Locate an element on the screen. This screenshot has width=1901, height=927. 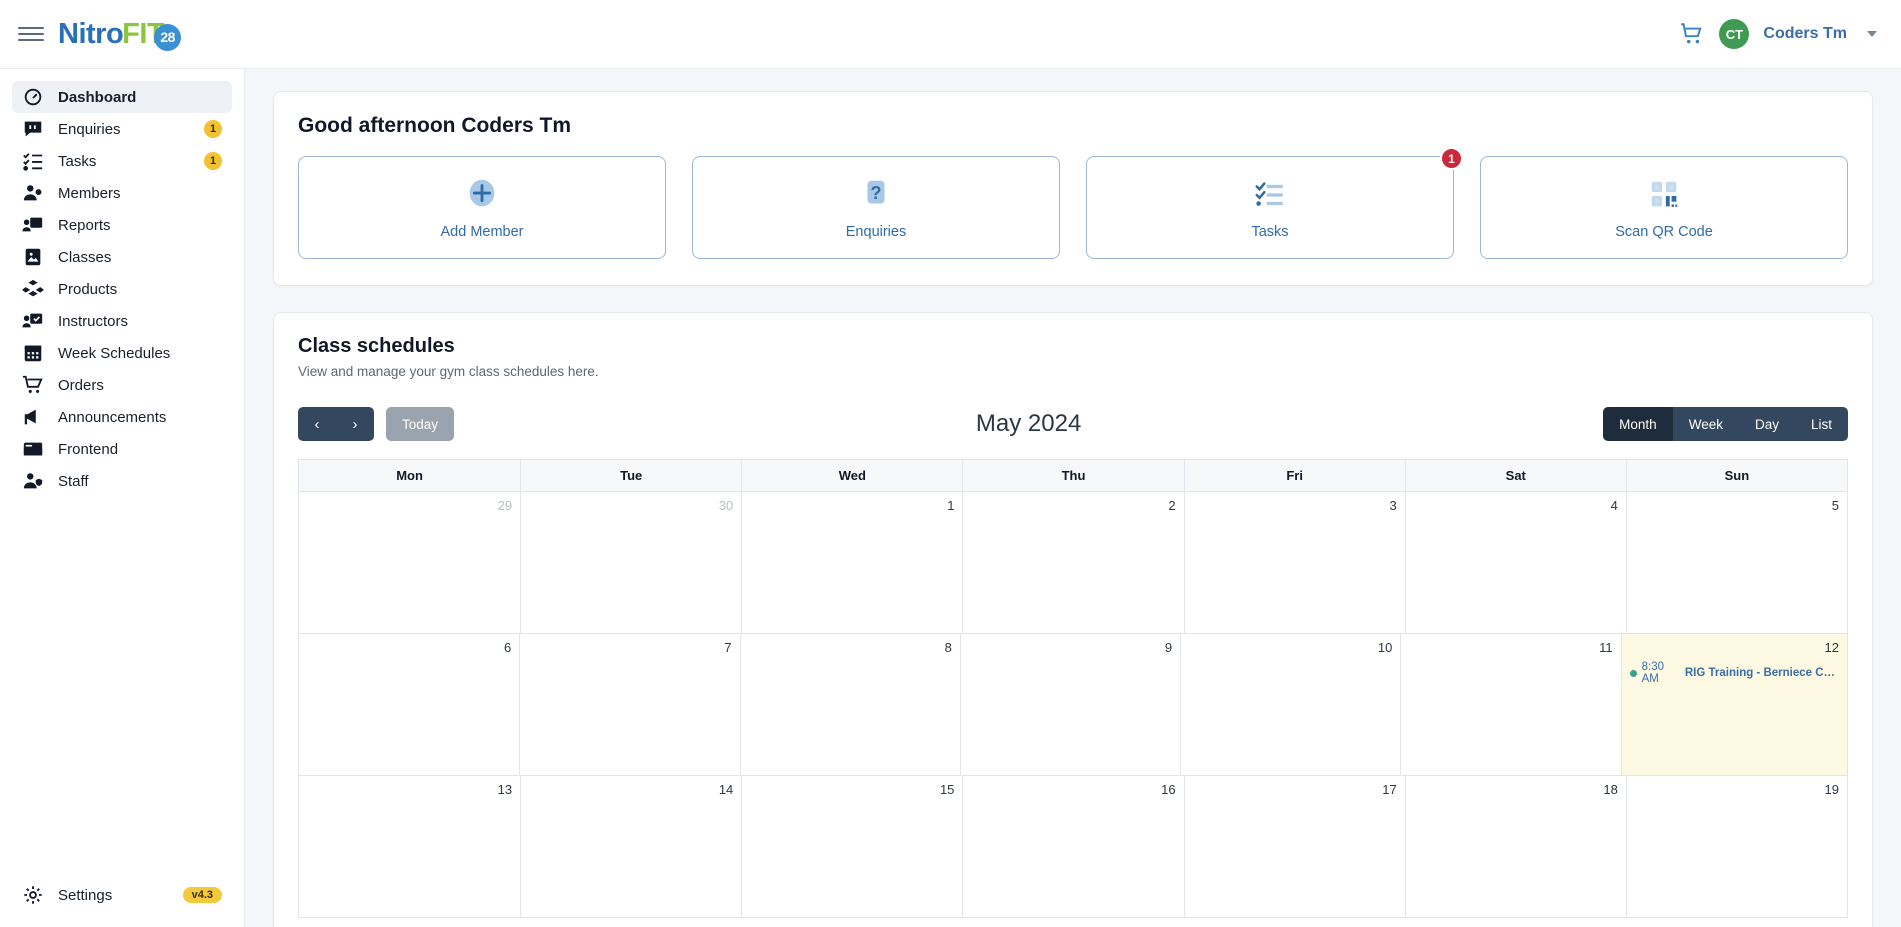
checklist-icon is located at coordinates (33, 162).